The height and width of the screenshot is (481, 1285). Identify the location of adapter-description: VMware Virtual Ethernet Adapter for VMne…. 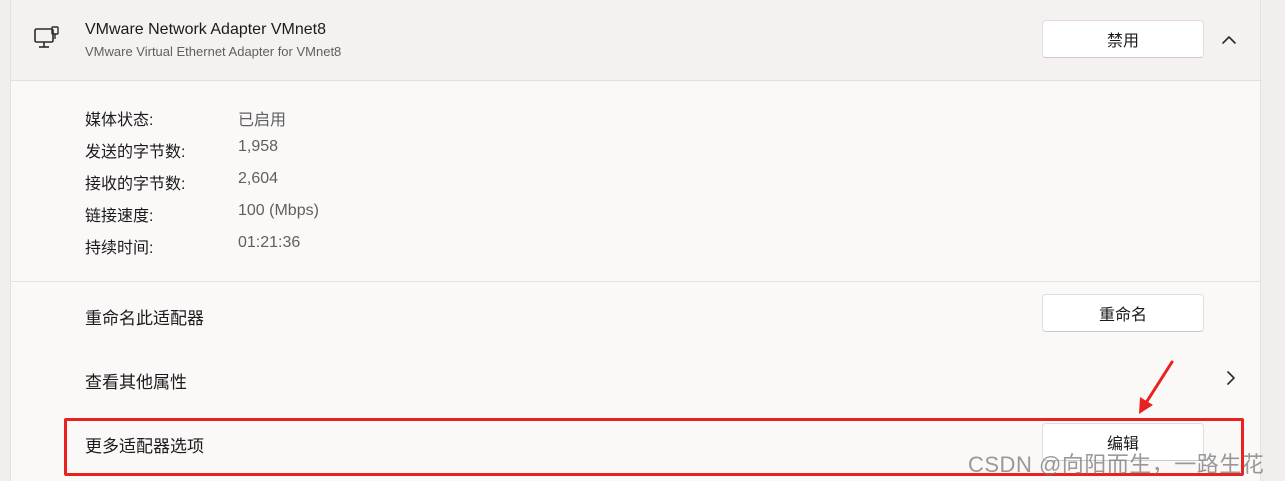
(213, 51).